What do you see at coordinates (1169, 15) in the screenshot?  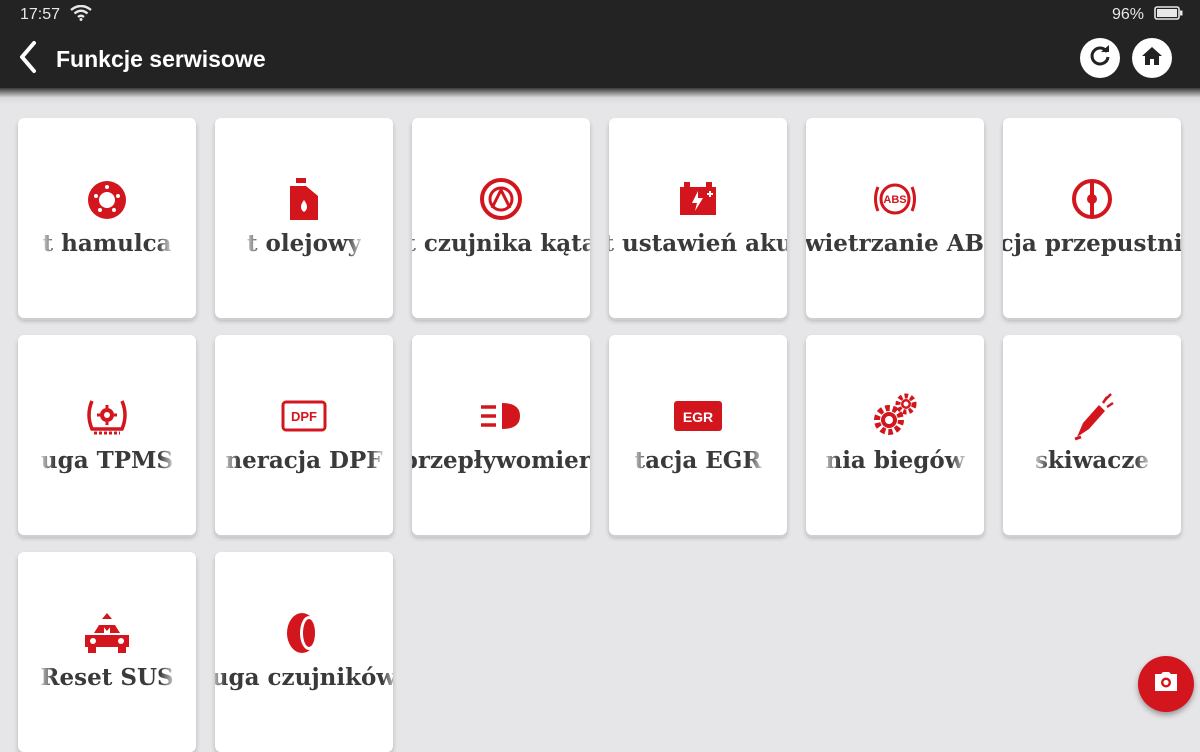 I see `battery-status-icon` at bounding box center [1169, 15].